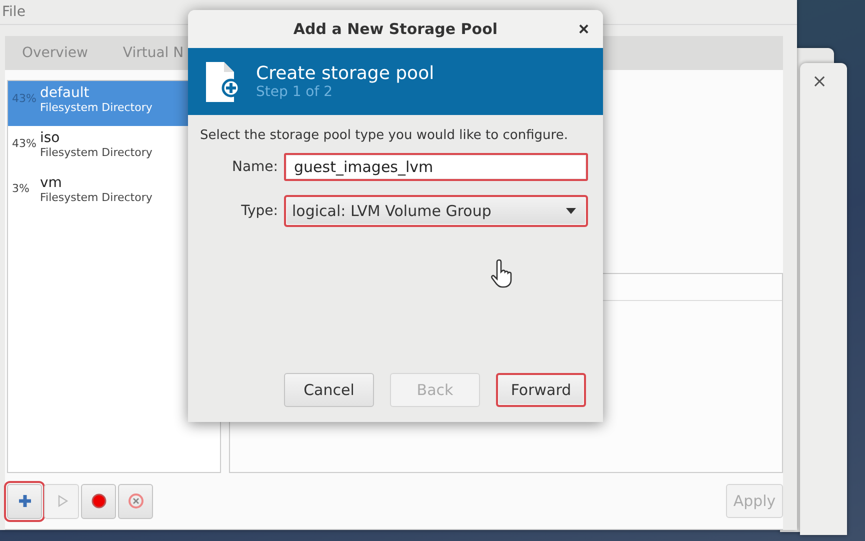  What do you see at coordinates (65, 93) in the screenshot?
I see `pool-name: default` at bounding box center [65, 93].